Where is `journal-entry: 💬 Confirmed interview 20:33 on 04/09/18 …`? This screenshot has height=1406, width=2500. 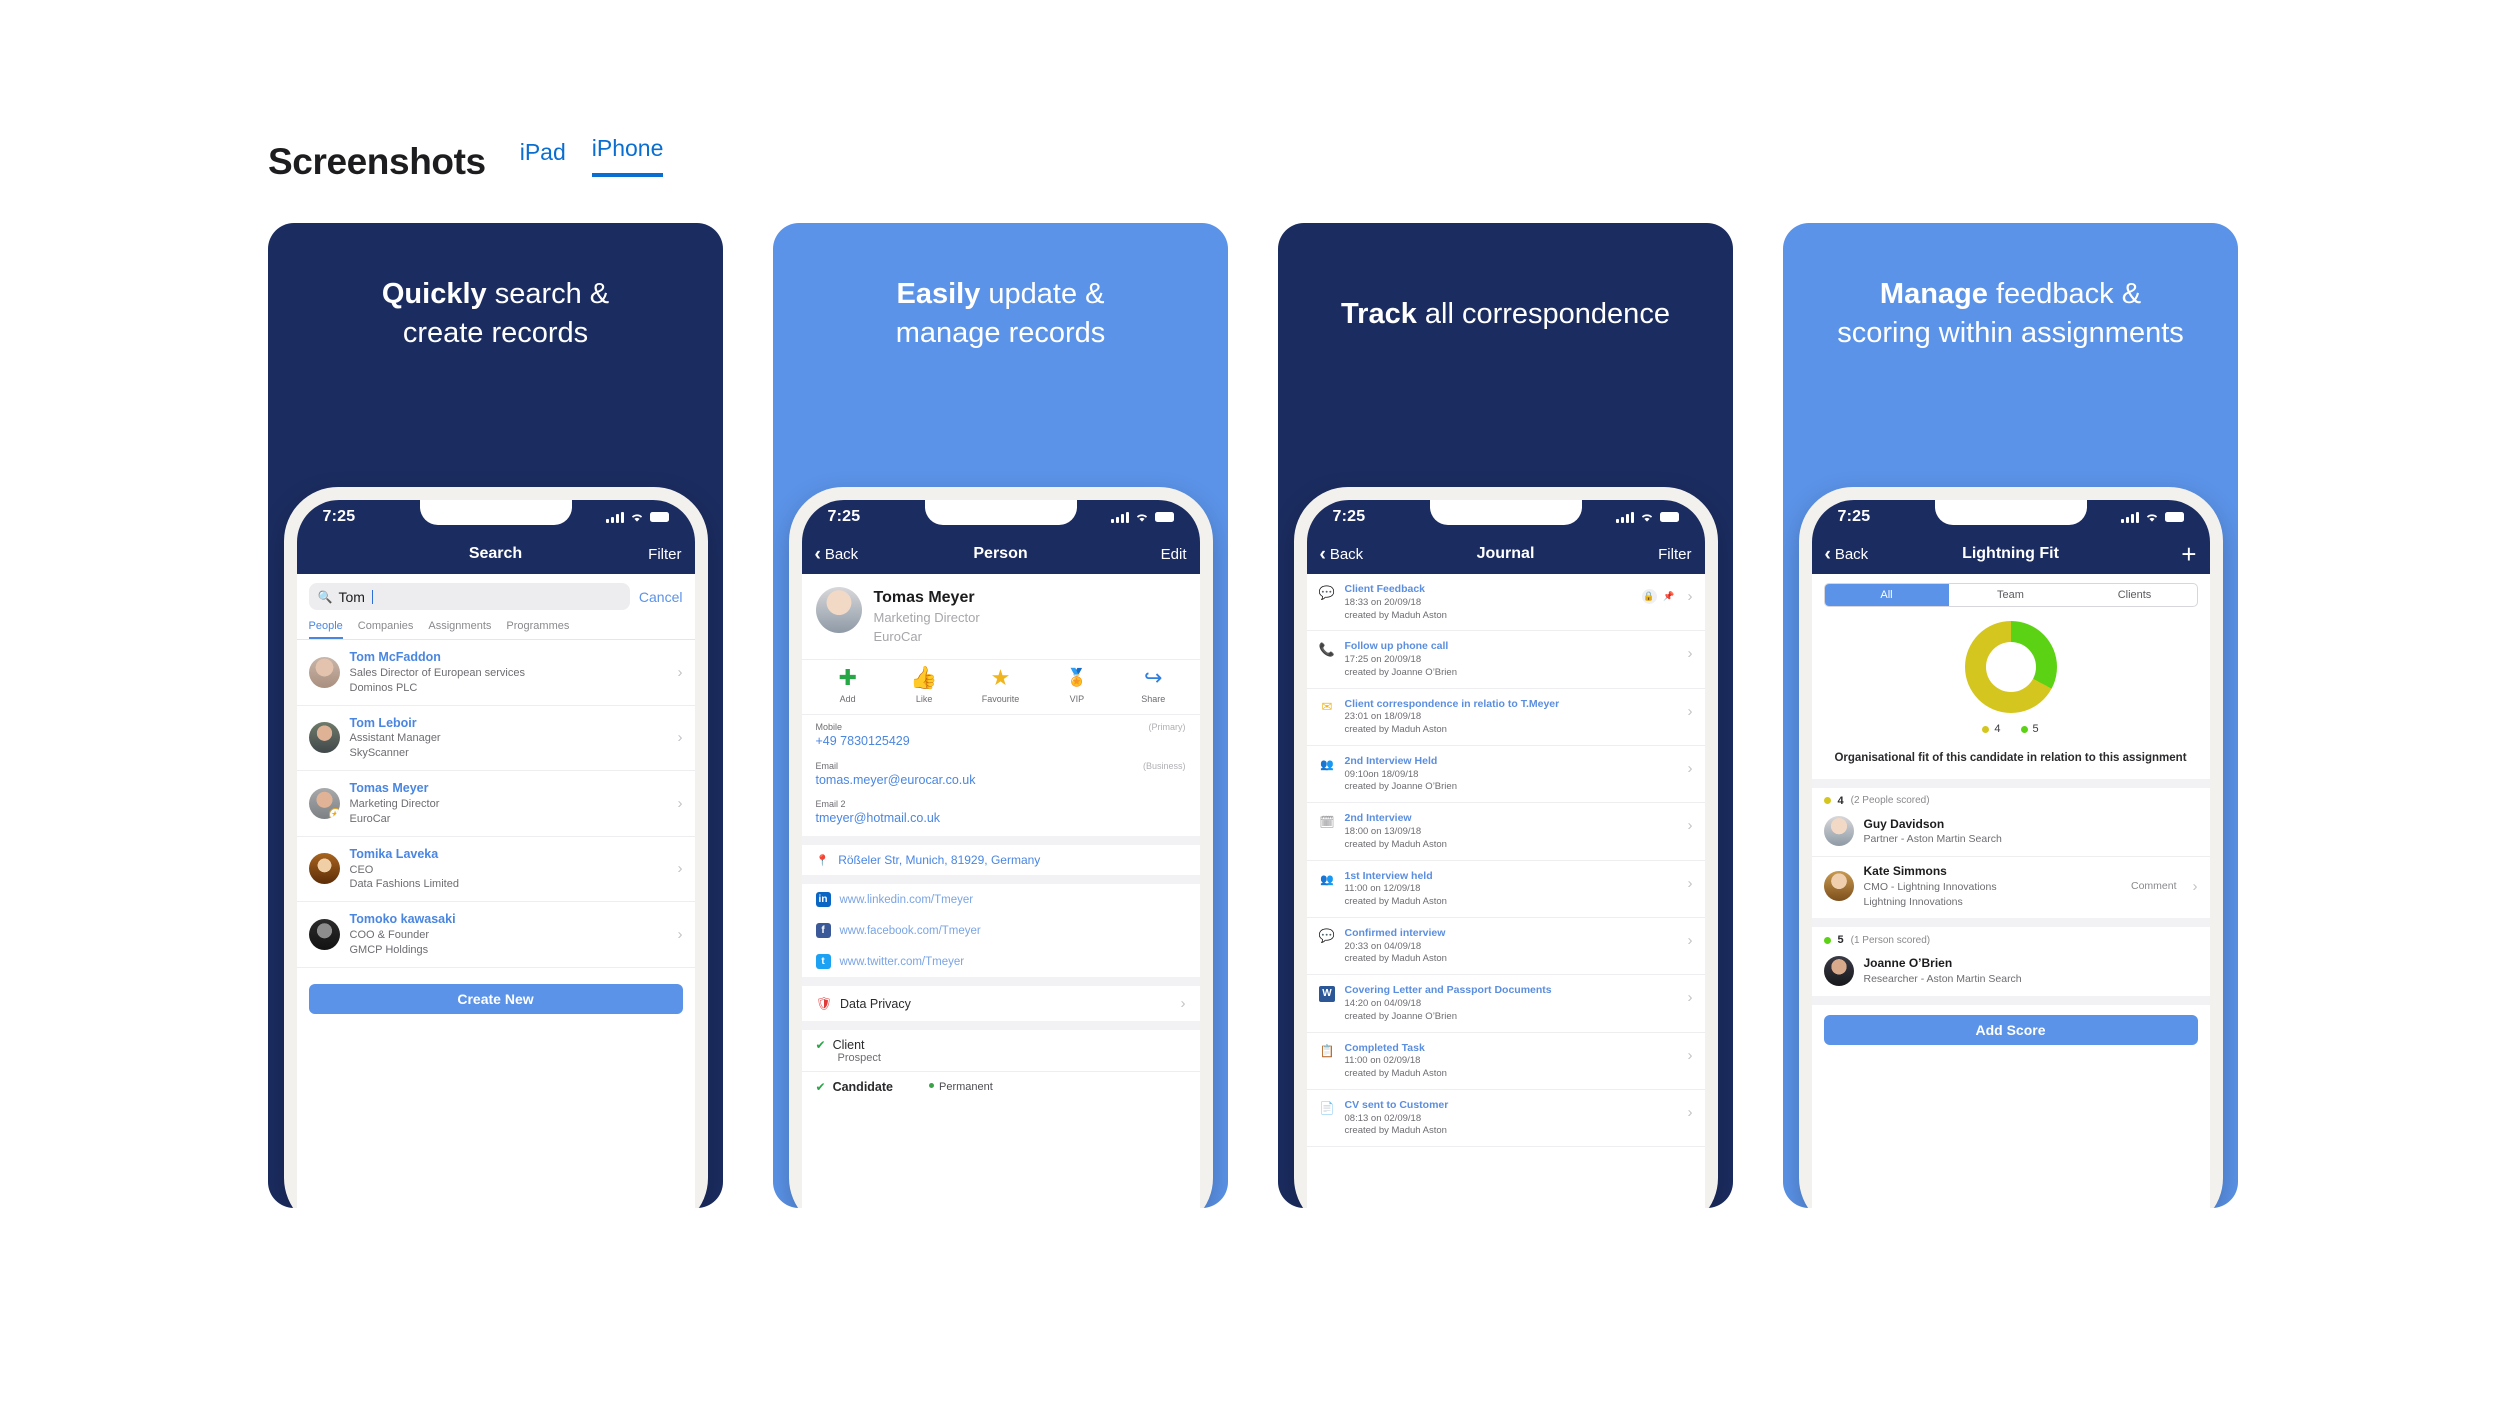
journal-entry: 💬 Confirmed interview 20:33 on 04/09/18 … is located at coordinates (1505, 947).